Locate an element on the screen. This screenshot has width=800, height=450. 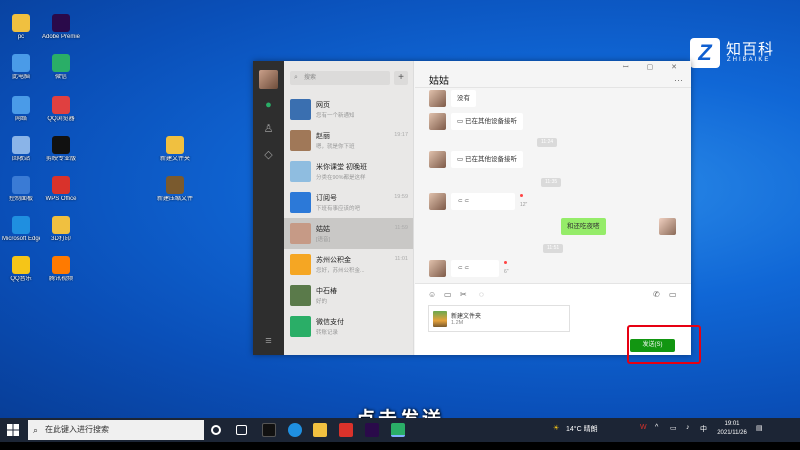
conversation-item: 姑姑 [语音] 11:59 is located at coordinates (348, 233).